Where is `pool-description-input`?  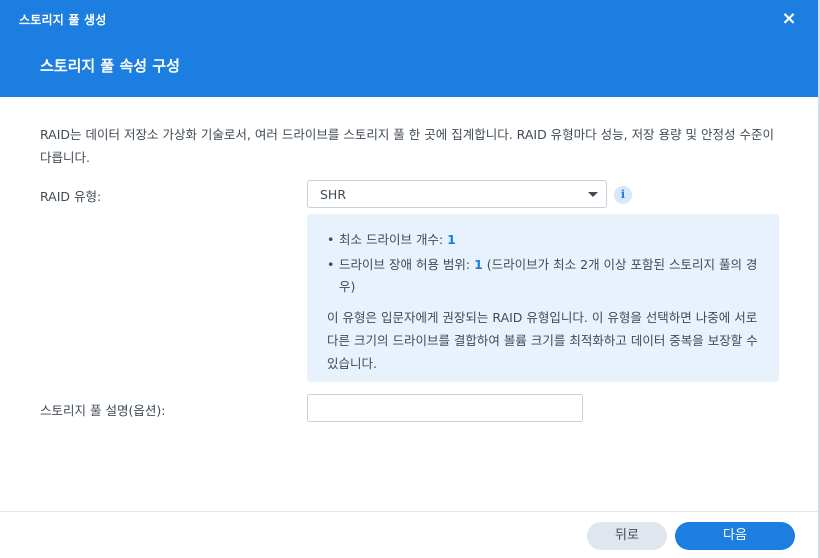 pool-description-input is located at coordinates (445, 408).